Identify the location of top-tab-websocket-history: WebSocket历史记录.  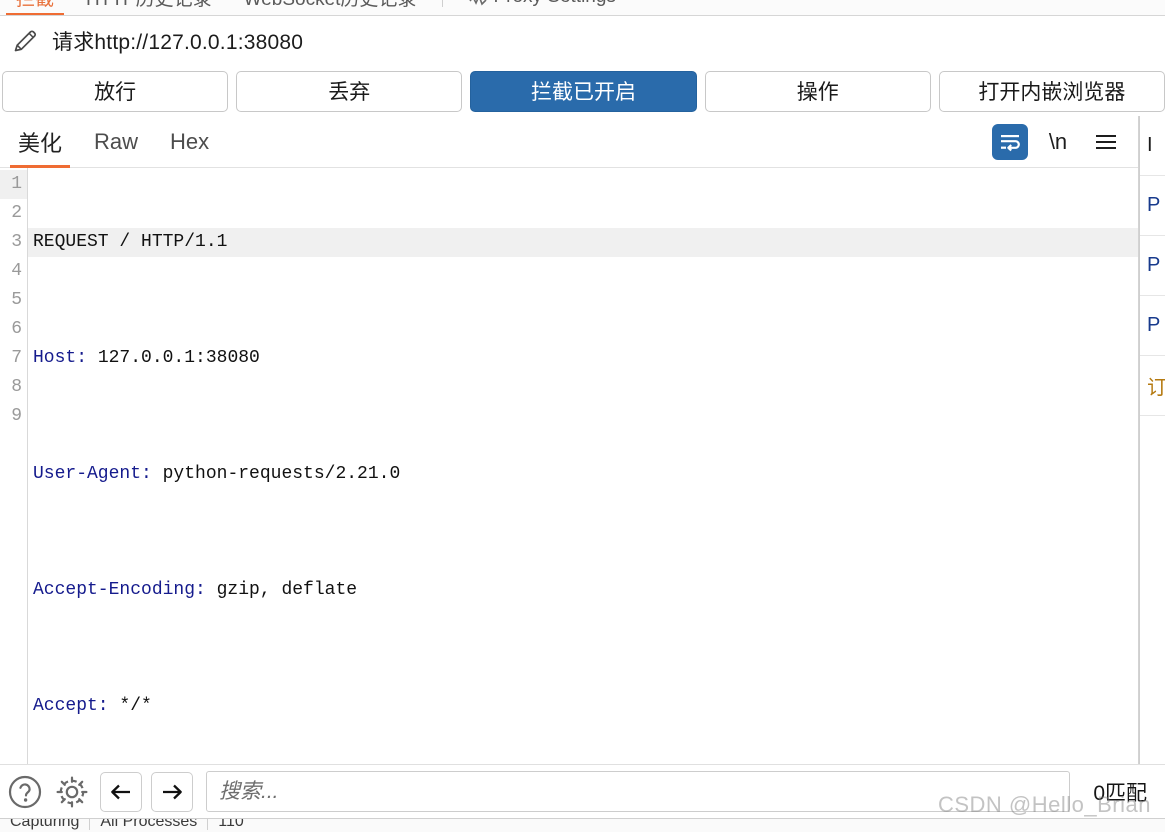
(330, 7).